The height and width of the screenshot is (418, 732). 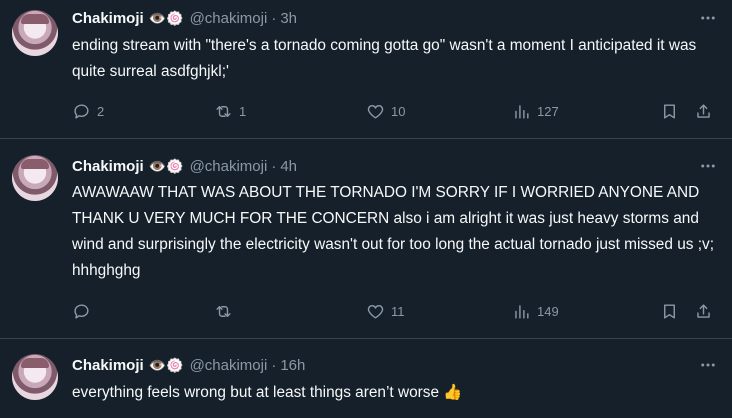 What do you see at coordinates (288, 18) in the screenshot?
I see `timestamp: 3h` at bounding box center [288, 18].